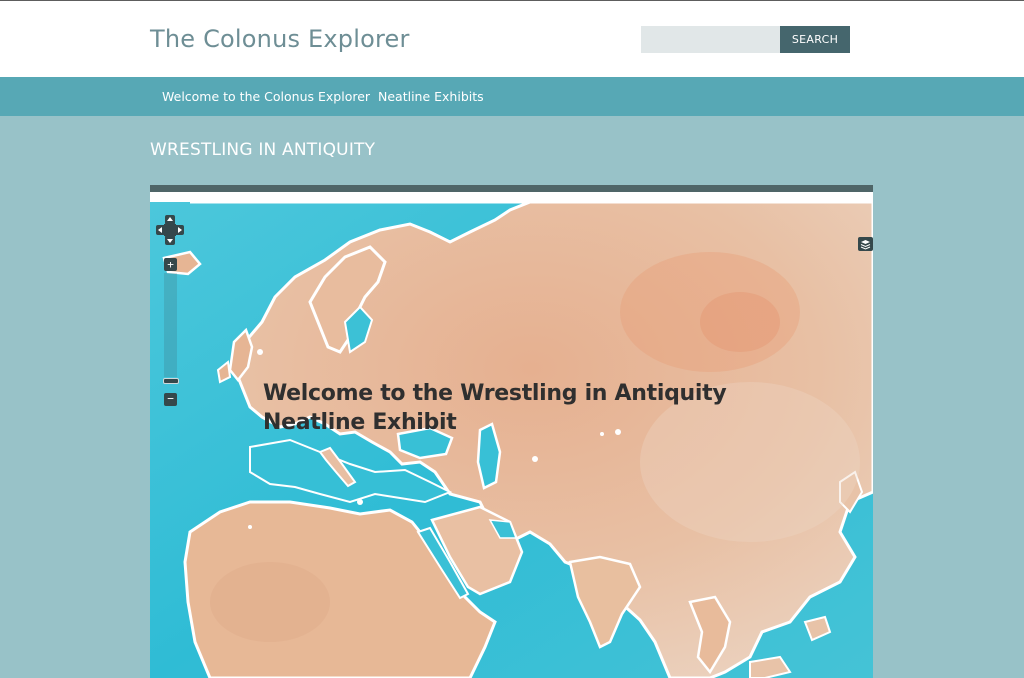 The image size is (1024, 678). I want to click on layers-icon, so click(865, 245).